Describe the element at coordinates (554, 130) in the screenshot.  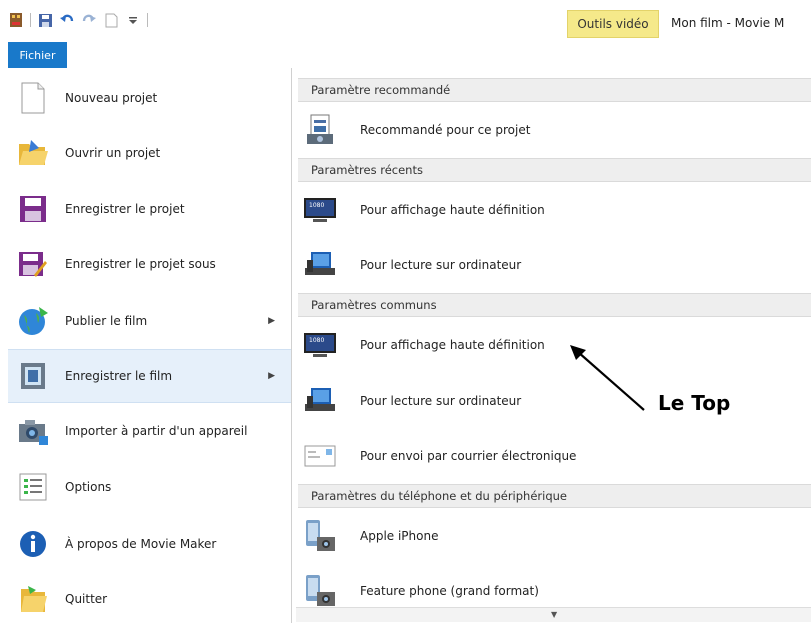
I see `option-recommended: Recommandé pour ce projet` at that location.